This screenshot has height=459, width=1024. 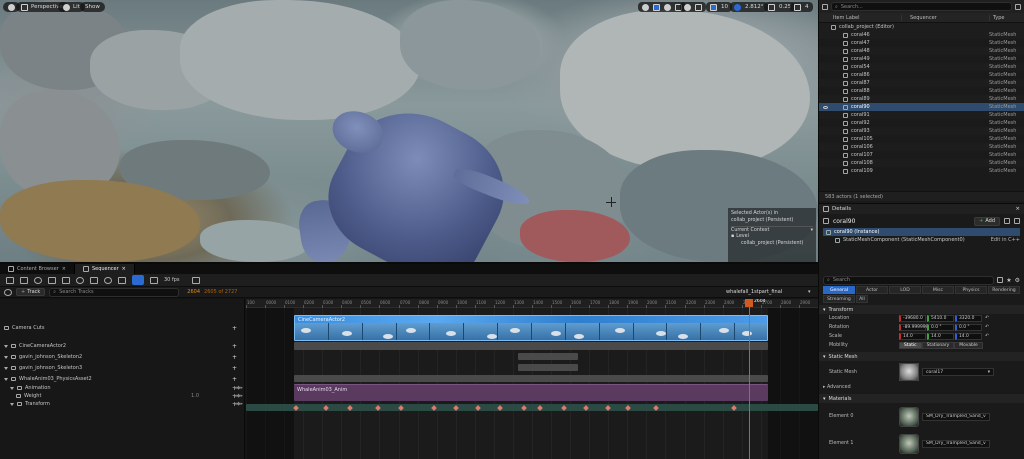 What do you see at coordinates (10, 280) in the screenshot?
I see `save-icon` at bounding box center [10, 280].